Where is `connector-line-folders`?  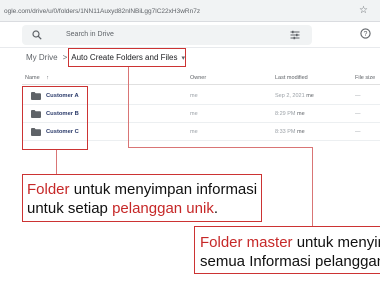 connector-line-folders is located at coordinates (56, 162).